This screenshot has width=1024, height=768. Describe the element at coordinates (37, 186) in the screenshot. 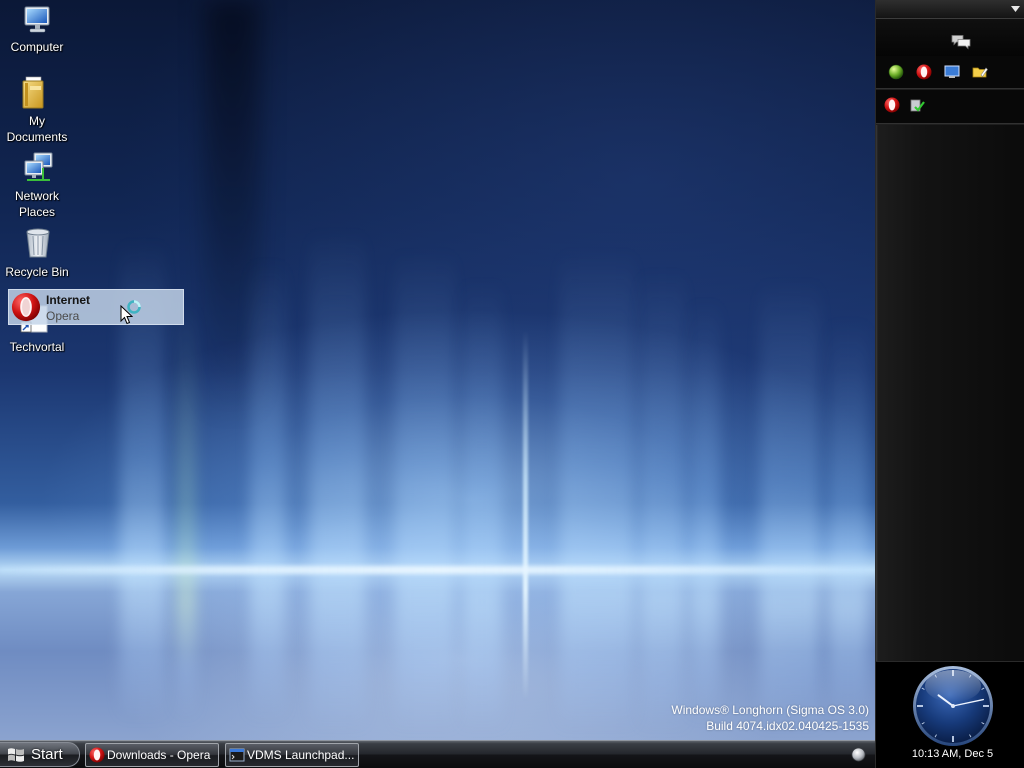

I see `desktop-icon-network-places: Network Places` at that location.